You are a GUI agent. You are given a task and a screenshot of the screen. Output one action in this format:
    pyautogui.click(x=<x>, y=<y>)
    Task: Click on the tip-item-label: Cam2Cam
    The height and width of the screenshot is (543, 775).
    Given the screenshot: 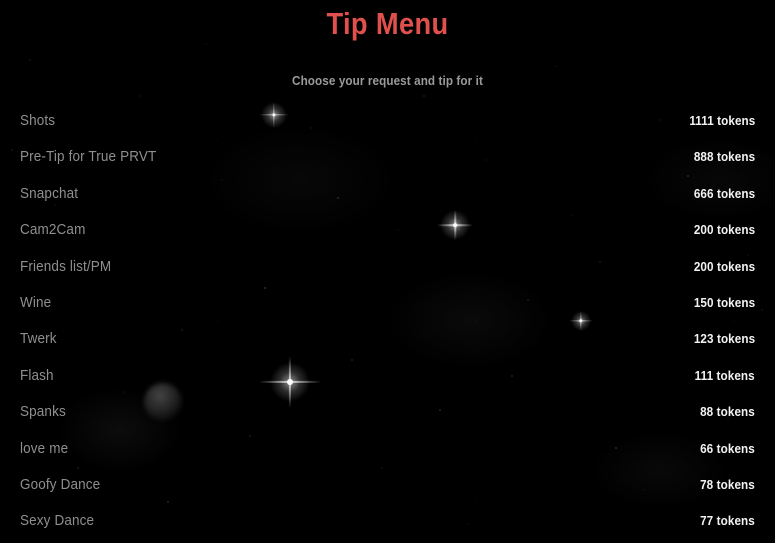 What is the action you would take?
    pyautogui.click(x=53, y=230)
    